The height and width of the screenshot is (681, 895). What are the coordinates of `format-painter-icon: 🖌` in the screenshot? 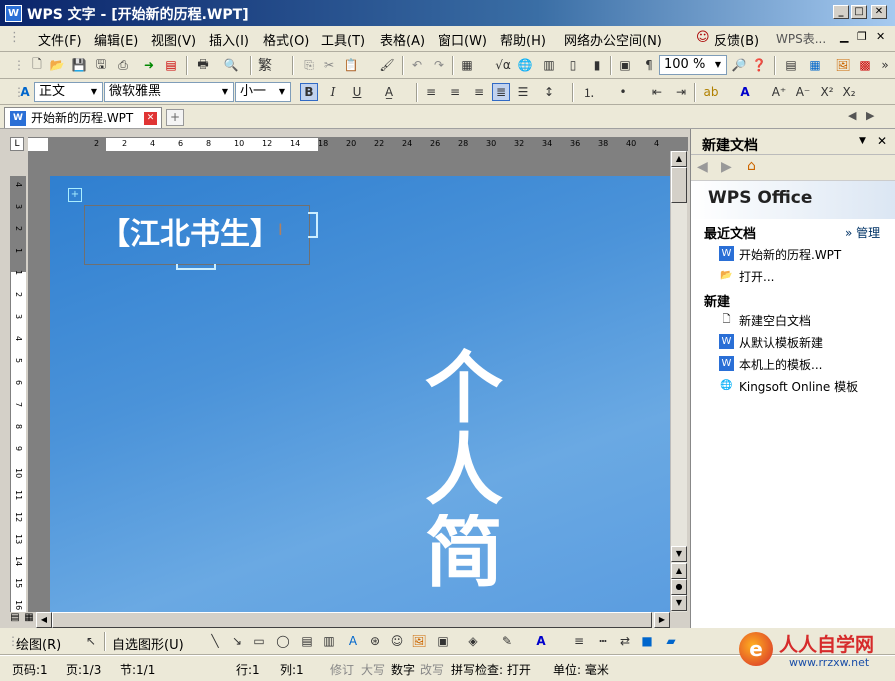 It's located at (387, 65).